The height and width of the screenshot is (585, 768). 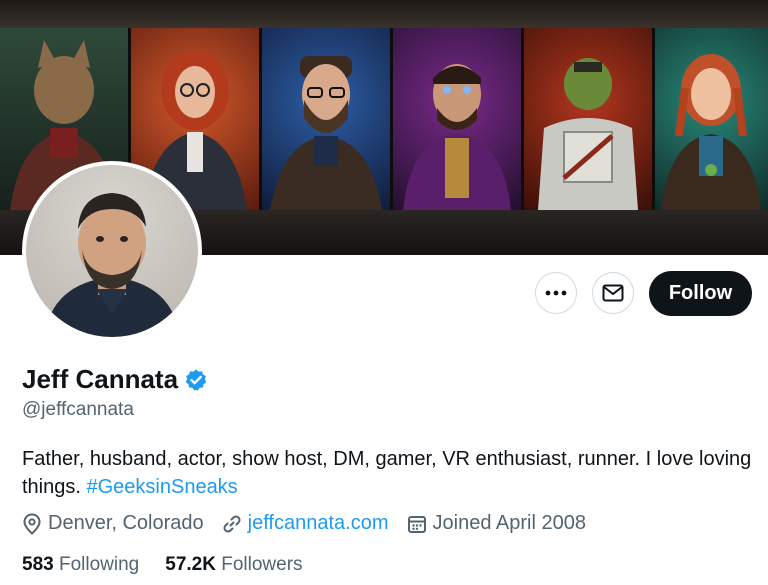 What do you see at coordinates (700, 293) in the screenshot?
I see `follow-button: Follow` at bounding box center [700, 293].